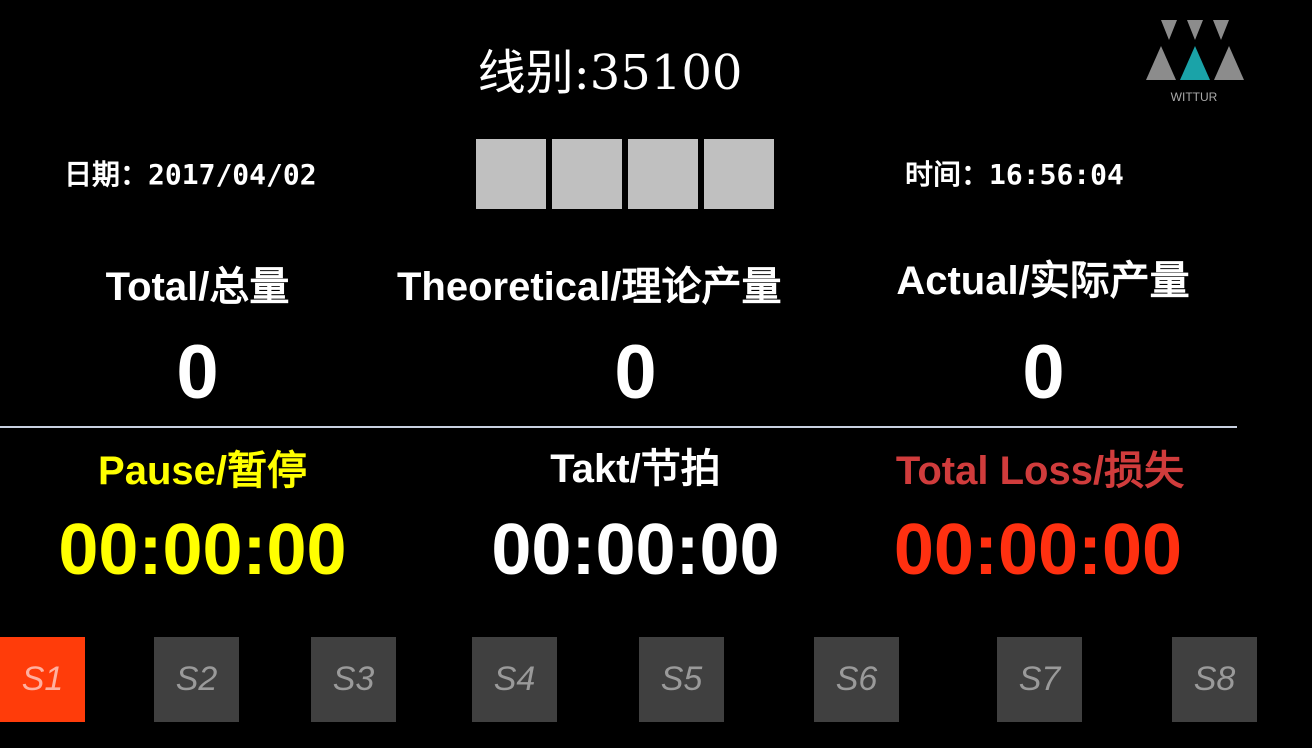  What do you see at coordinates (1056, 174) in the screenshot?
I see `time-value: 16:56:04` at bounding box center [1056, 174].